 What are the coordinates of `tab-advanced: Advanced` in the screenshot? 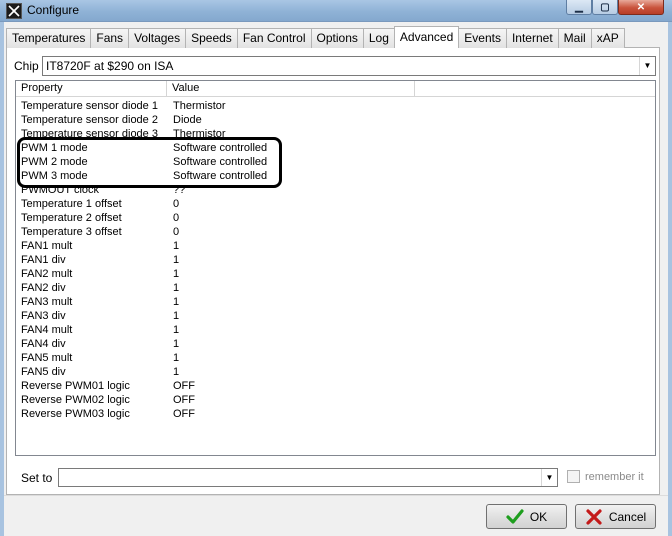 It's located at (426, 37).